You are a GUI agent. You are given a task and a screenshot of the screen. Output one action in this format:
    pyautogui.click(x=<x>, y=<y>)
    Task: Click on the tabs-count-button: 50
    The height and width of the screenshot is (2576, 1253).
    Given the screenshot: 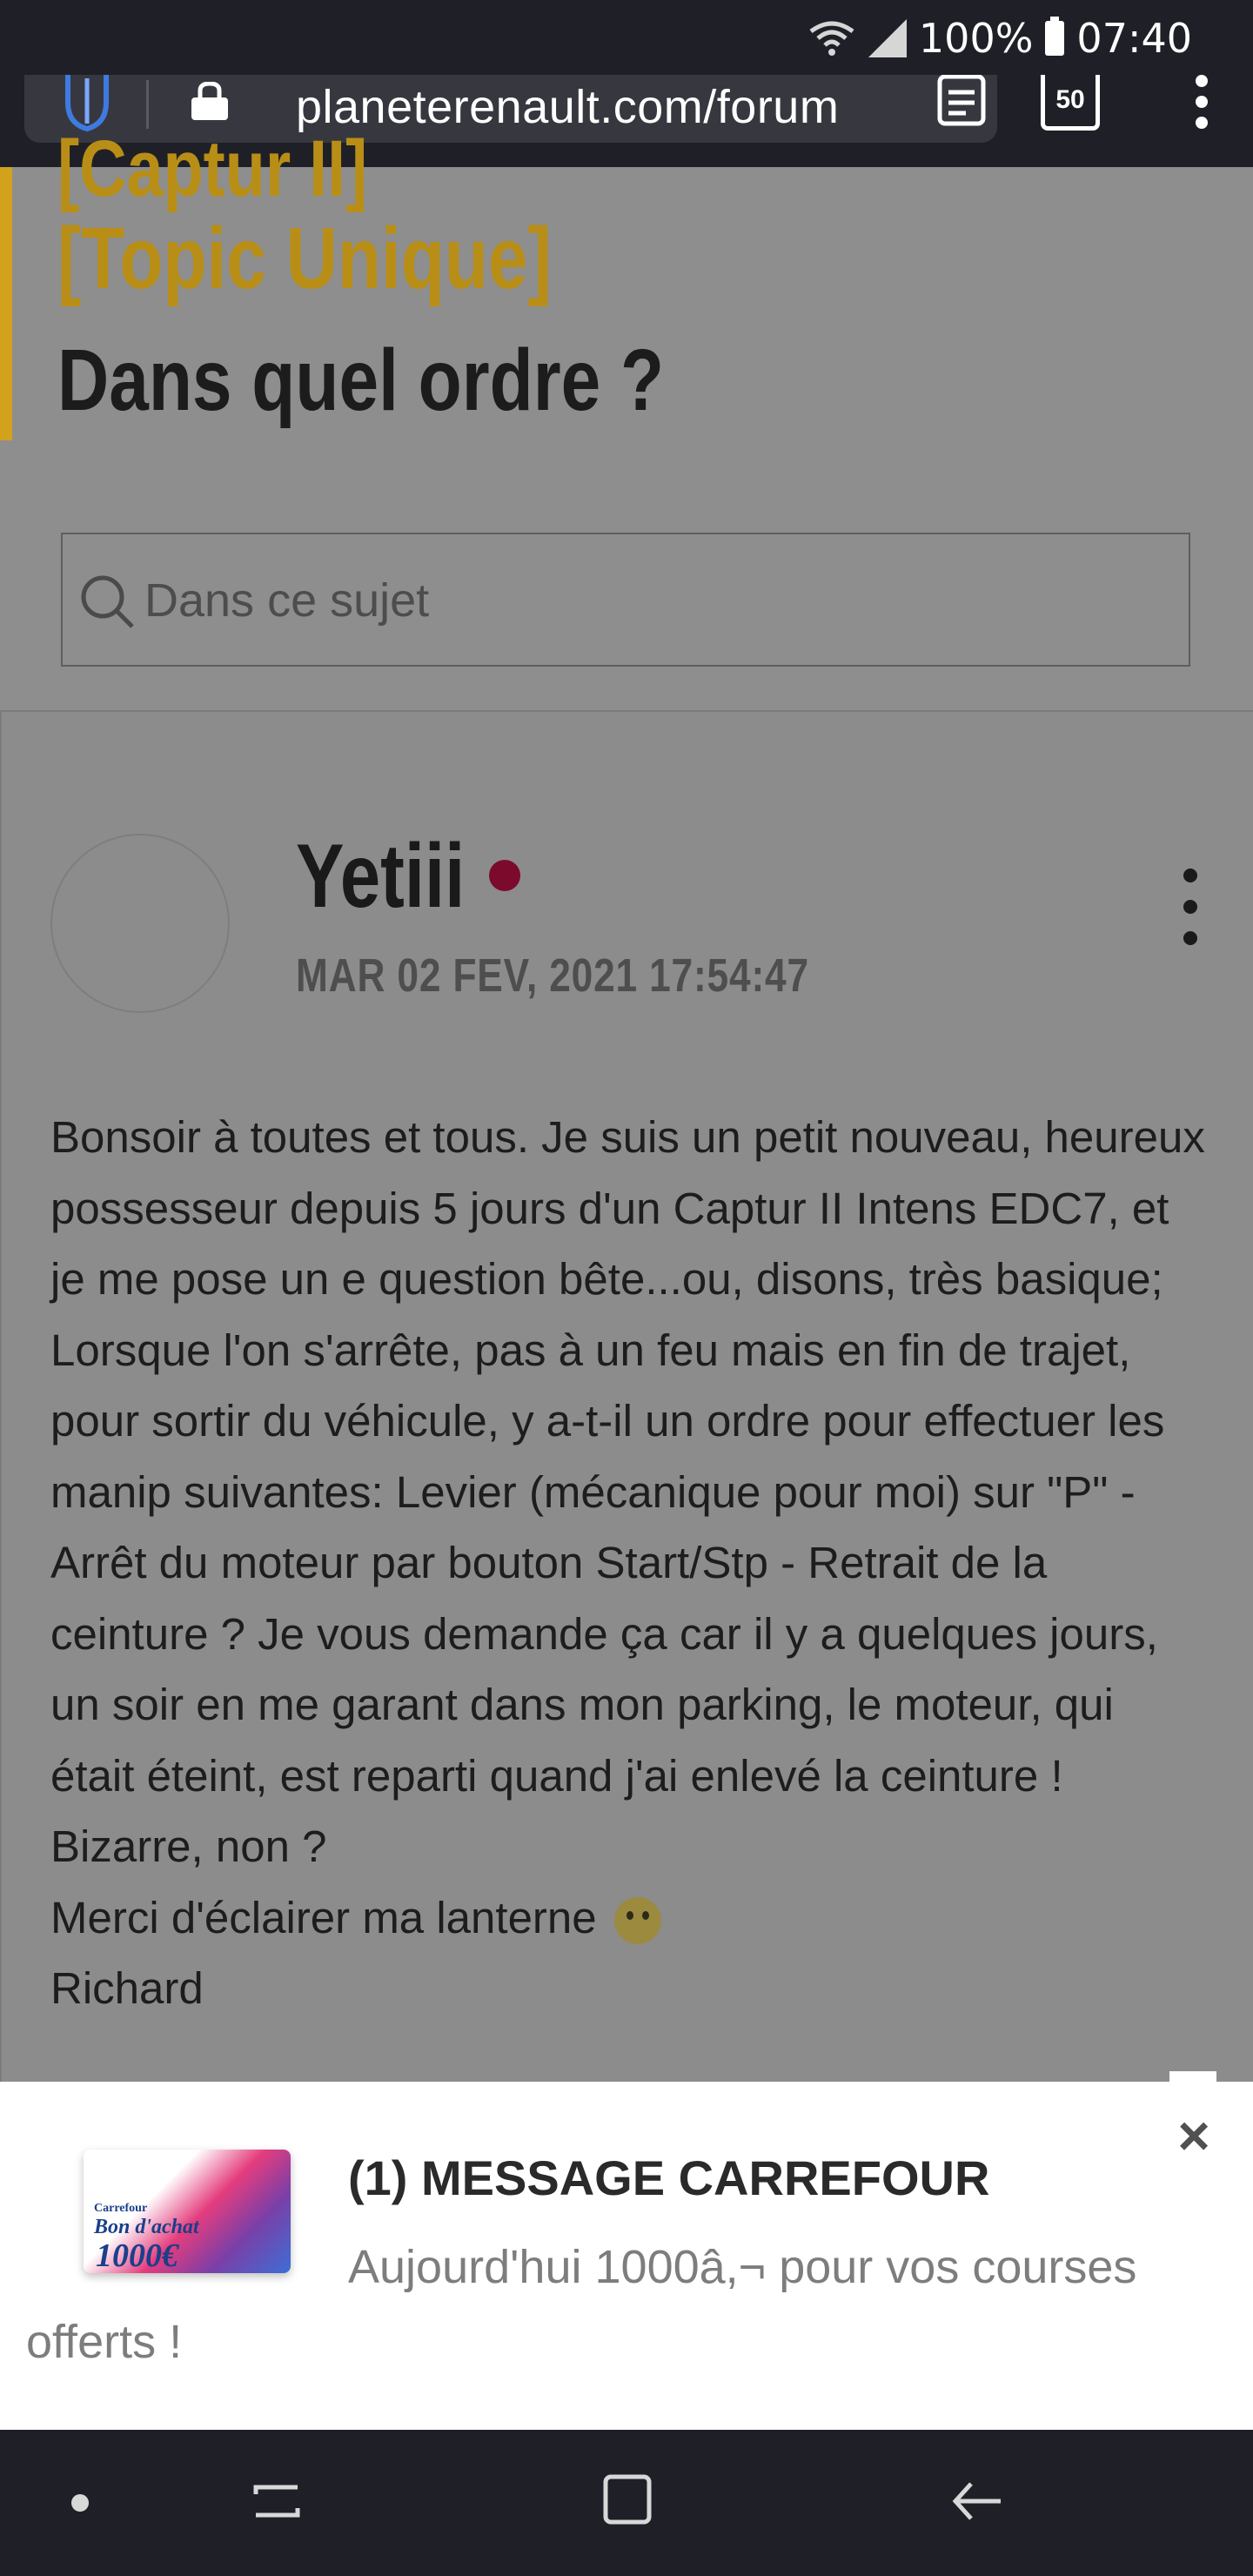 What is the action you would take?
    pyautogui.click(x=1070, y=103)
    